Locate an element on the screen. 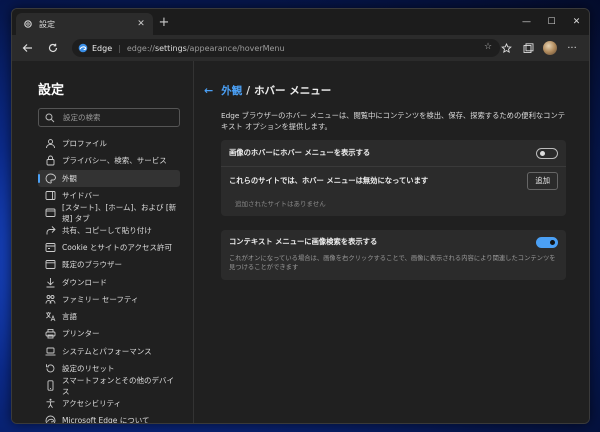  sidebar-title: 設定 is located at coordinates (51, 90).